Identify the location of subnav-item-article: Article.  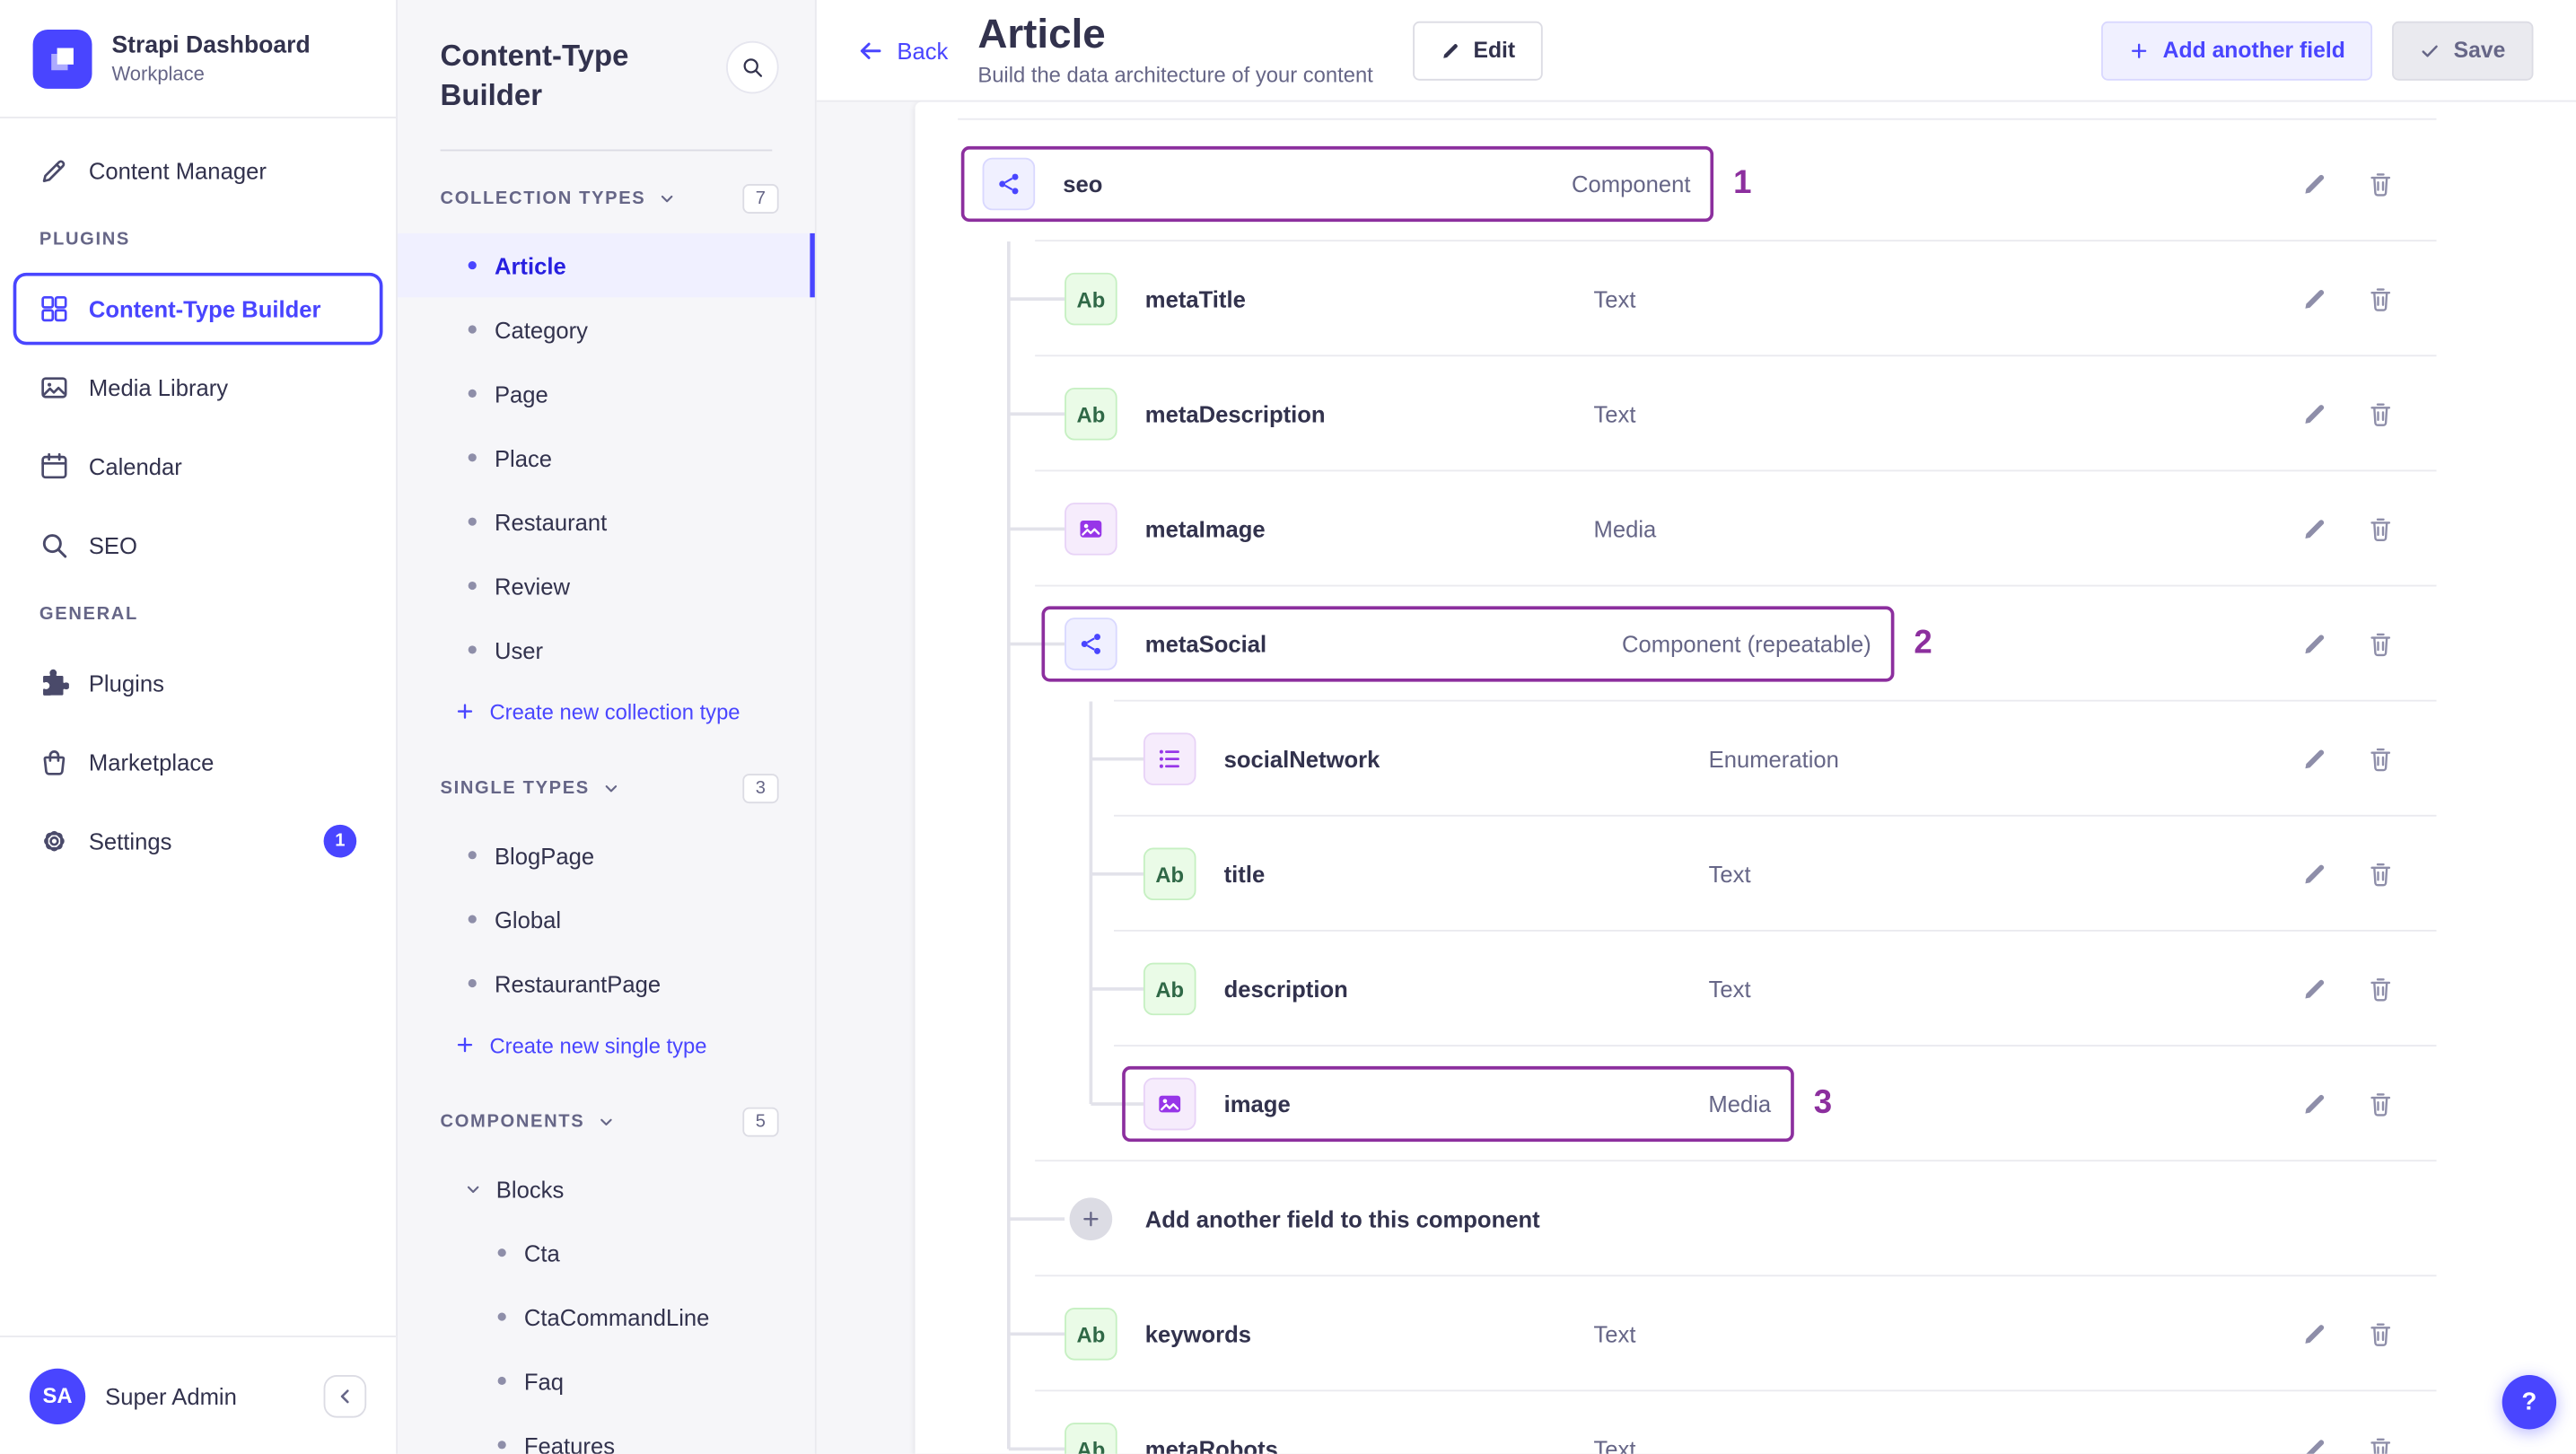
(606, 265).